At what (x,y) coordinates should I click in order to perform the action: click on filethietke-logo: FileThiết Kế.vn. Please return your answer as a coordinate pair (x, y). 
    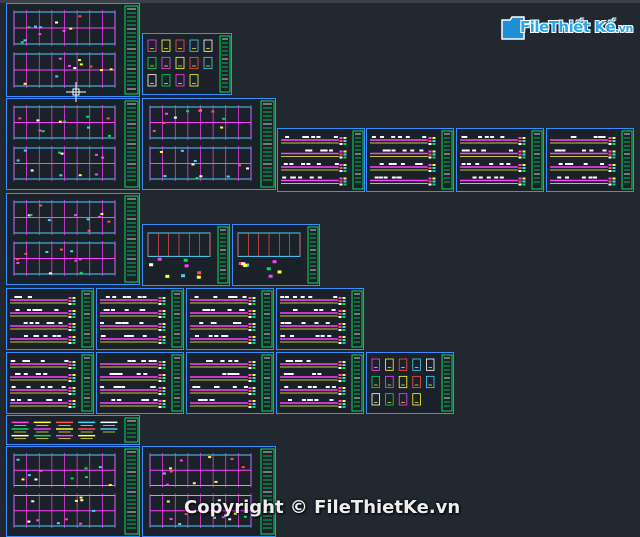
    Looking at the image, I should click on (566, 29).